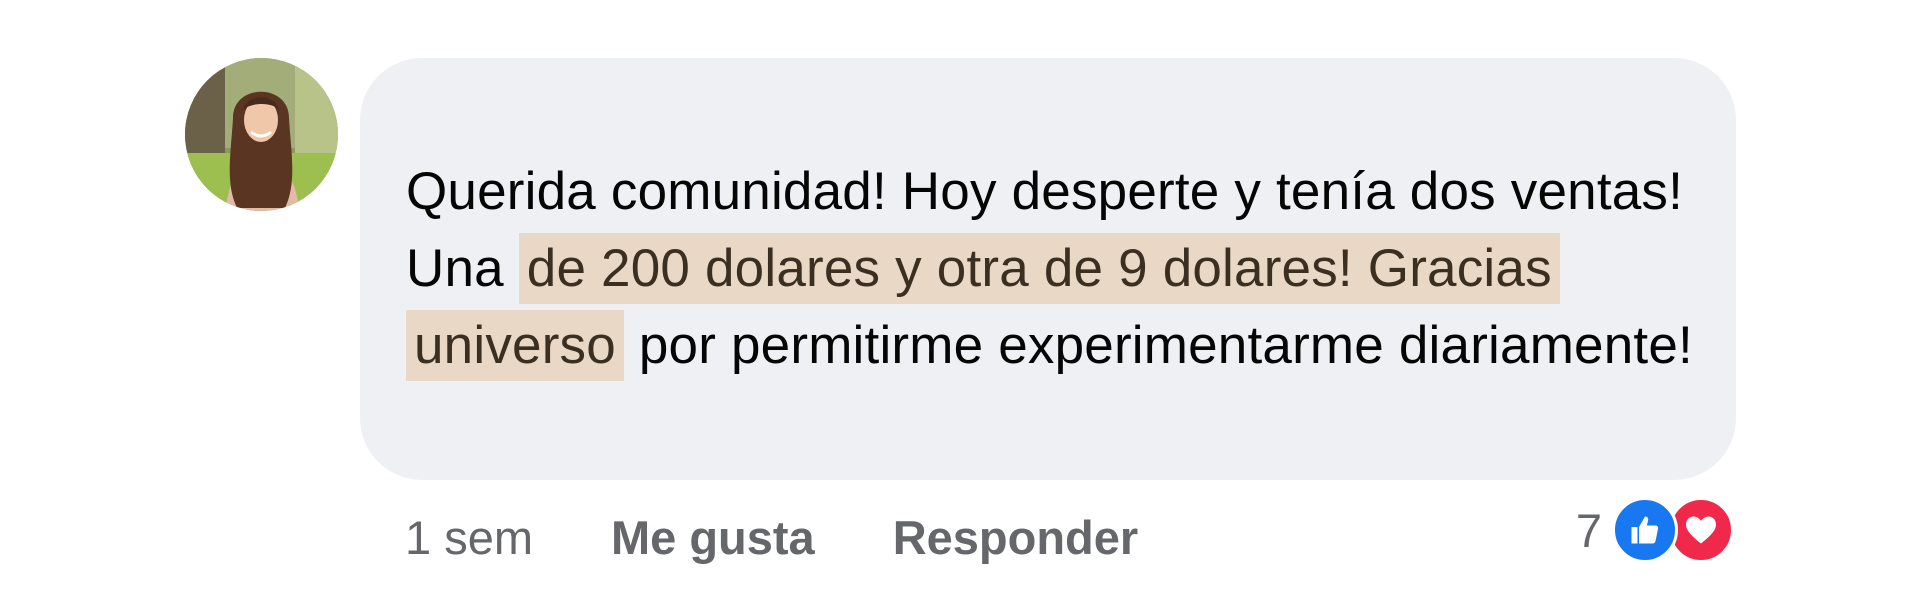 This screenshot has height=607, width=1920. Describe the element at coordinates (1016, 537) in the screenshot. I see `reply-button: Responder` at that location.